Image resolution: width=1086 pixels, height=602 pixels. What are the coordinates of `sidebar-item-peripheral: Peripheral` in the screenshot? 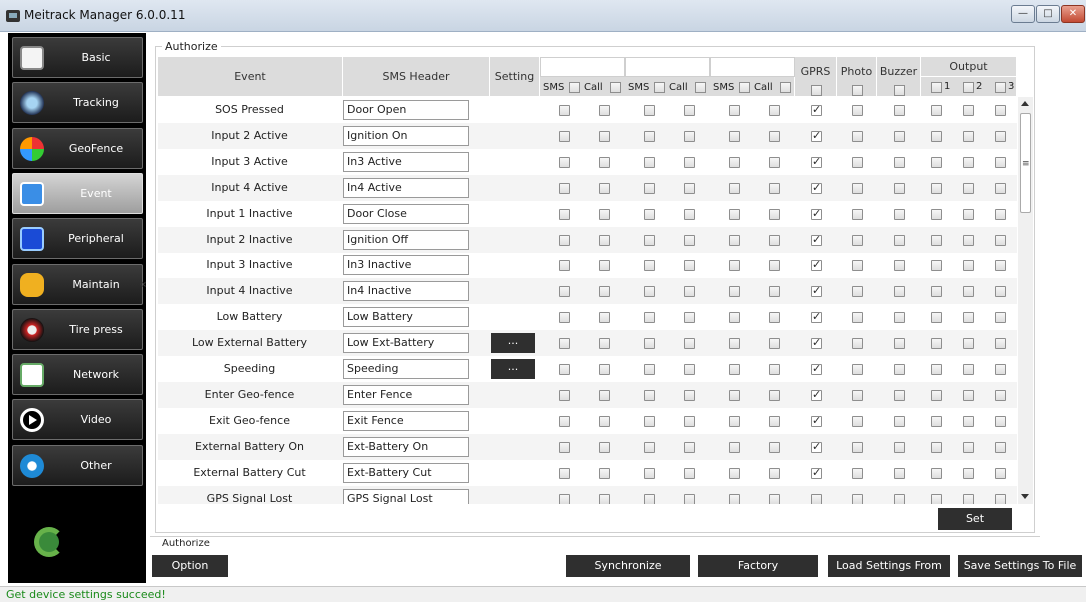 It's located at (77, 239).